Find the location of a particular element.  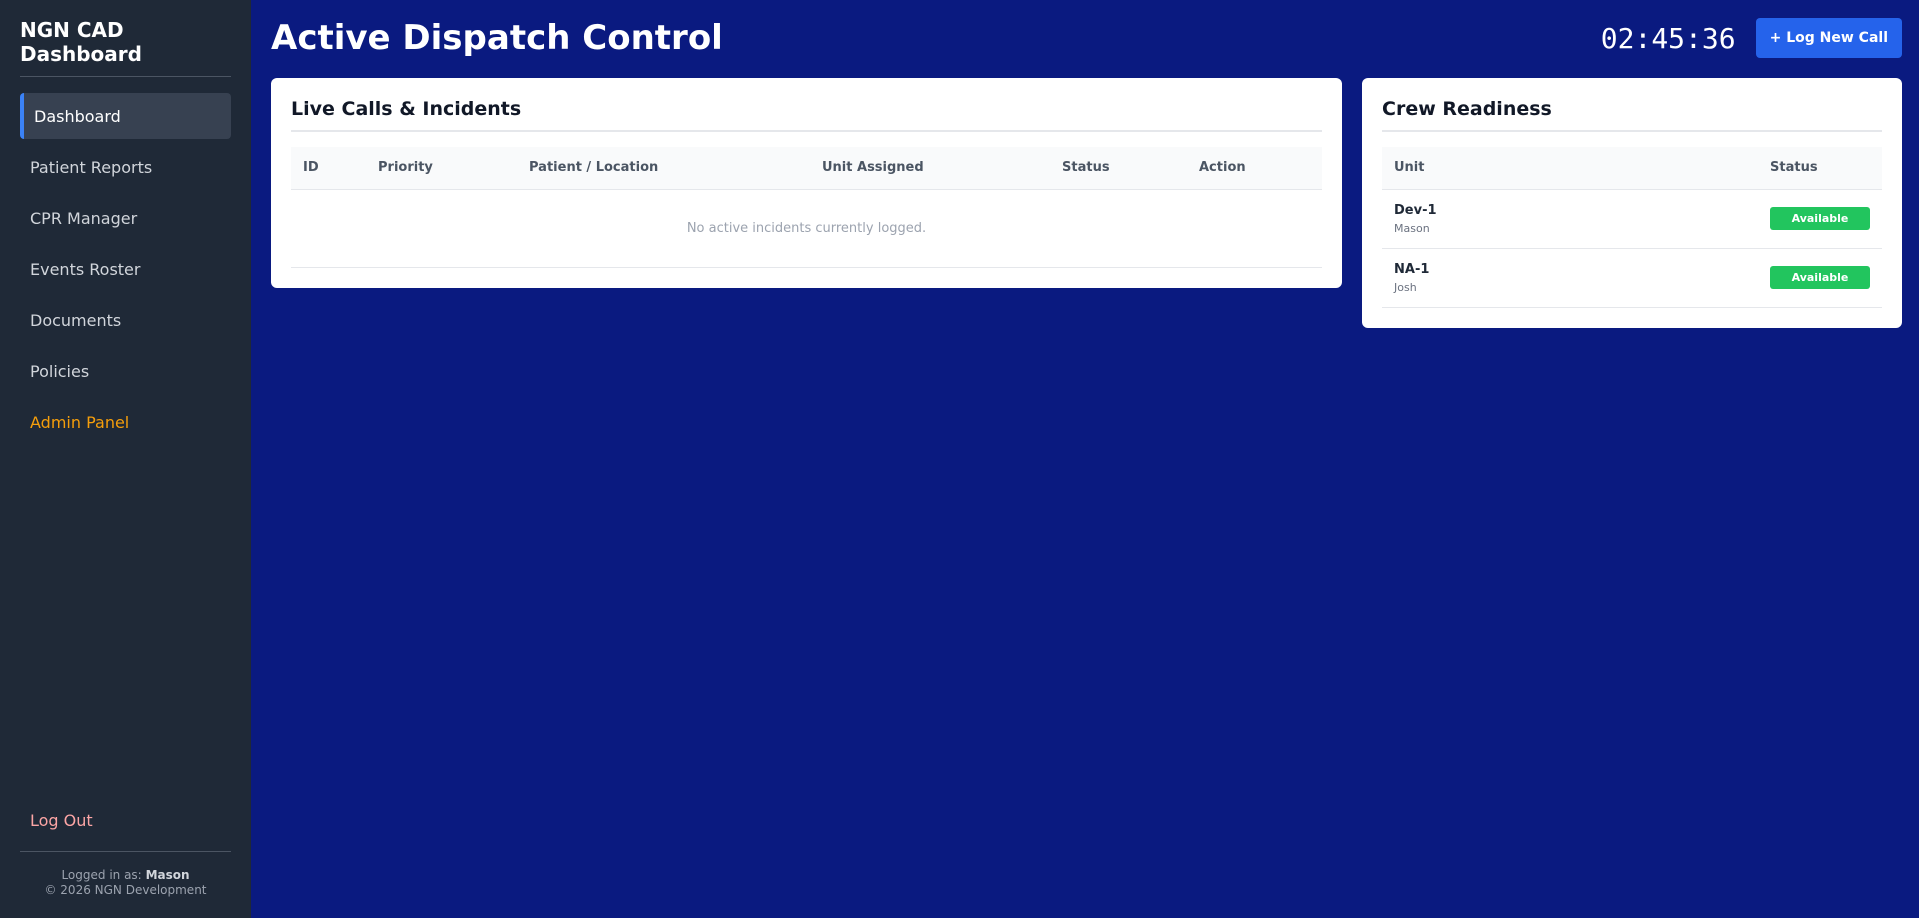

live-calls-title: Live Calls & Incidents is located at coordinates (806, 115).